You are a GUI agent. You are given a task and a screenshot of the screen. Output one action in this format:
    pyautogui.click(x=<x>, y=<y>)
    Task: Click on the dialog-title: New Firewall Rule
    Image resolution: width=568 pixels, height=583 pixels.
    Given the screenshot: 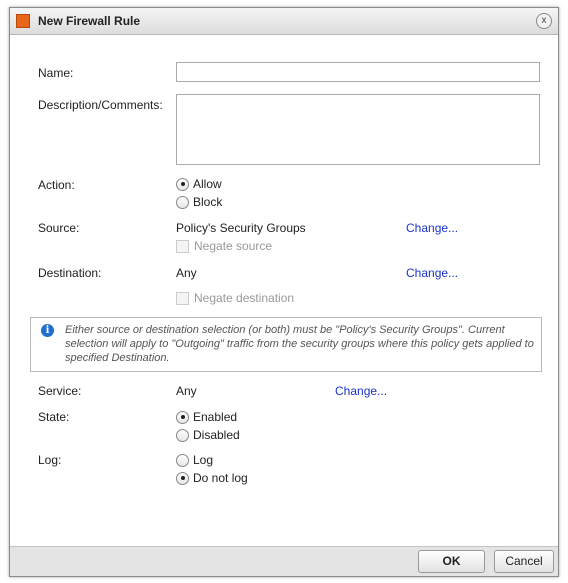 What is the action you would take?
    pyautogui.click(x=89, y=21)
    